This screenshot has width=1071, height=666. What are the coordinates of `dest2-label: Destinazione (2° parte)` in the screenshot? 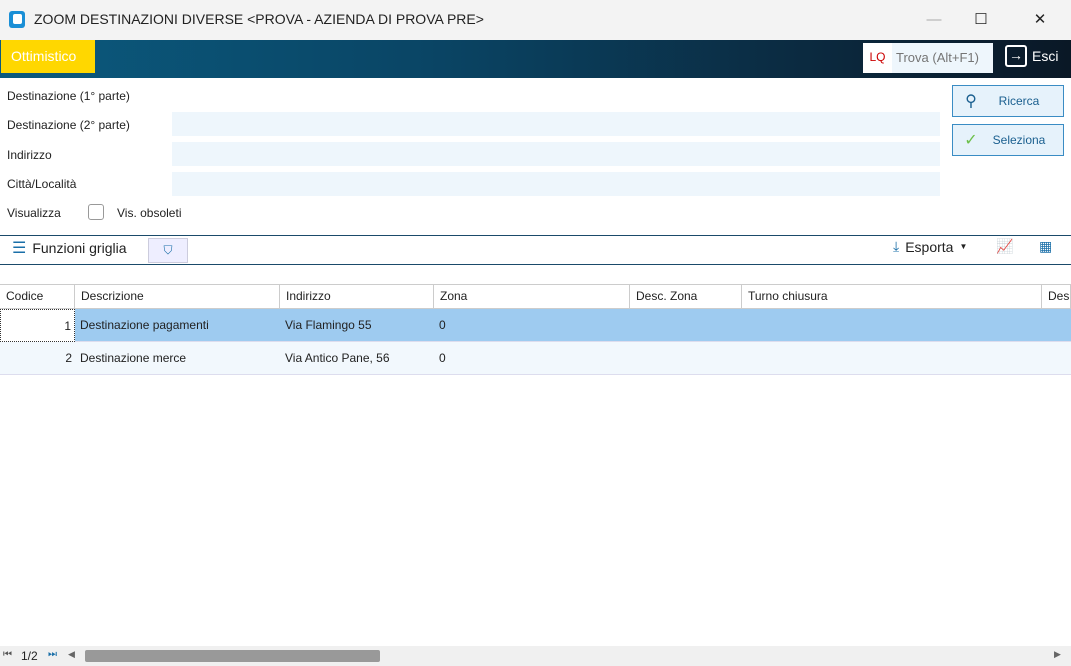 It's located at (68, 125).